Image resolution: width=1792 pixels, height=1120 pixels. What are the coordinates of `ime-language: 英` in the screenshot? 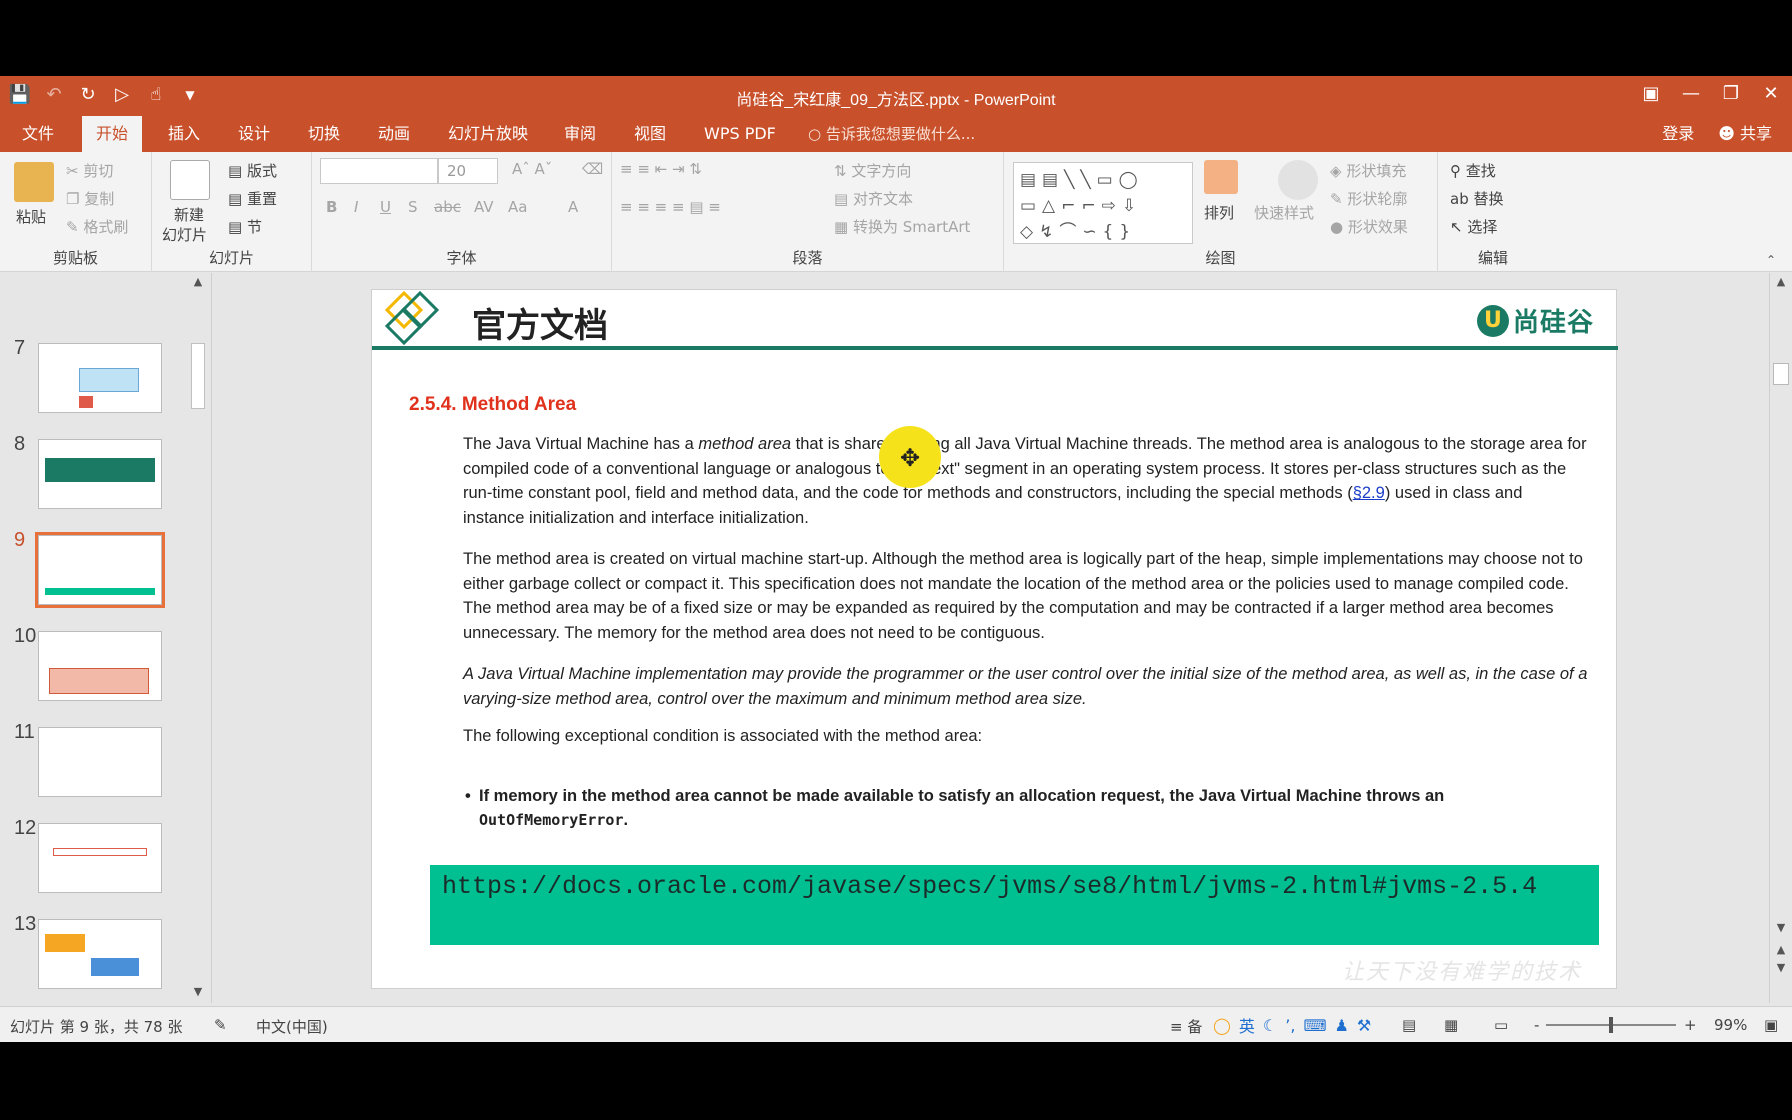 It's located at (1247, 1025).